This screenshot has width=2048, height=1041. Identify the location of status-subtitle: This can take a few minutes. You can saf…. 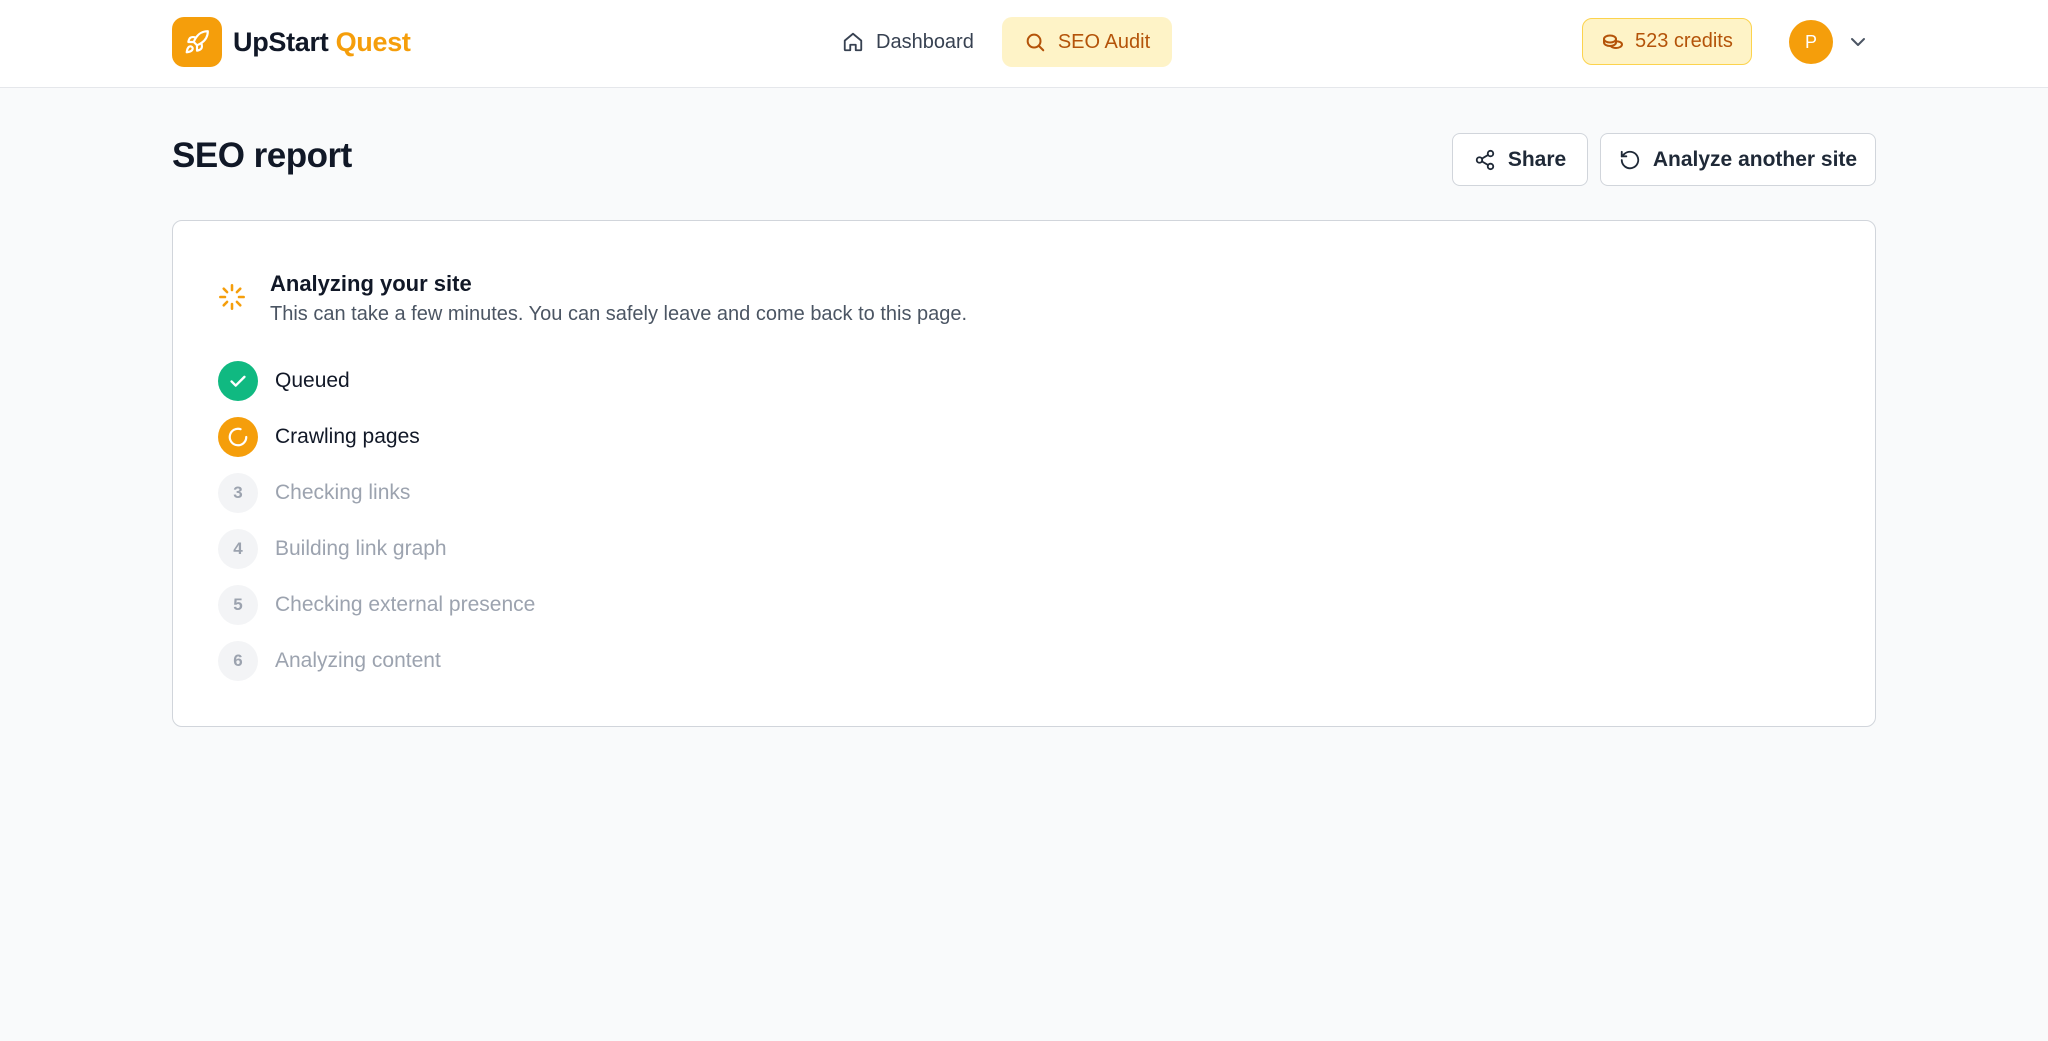
(619, 314).